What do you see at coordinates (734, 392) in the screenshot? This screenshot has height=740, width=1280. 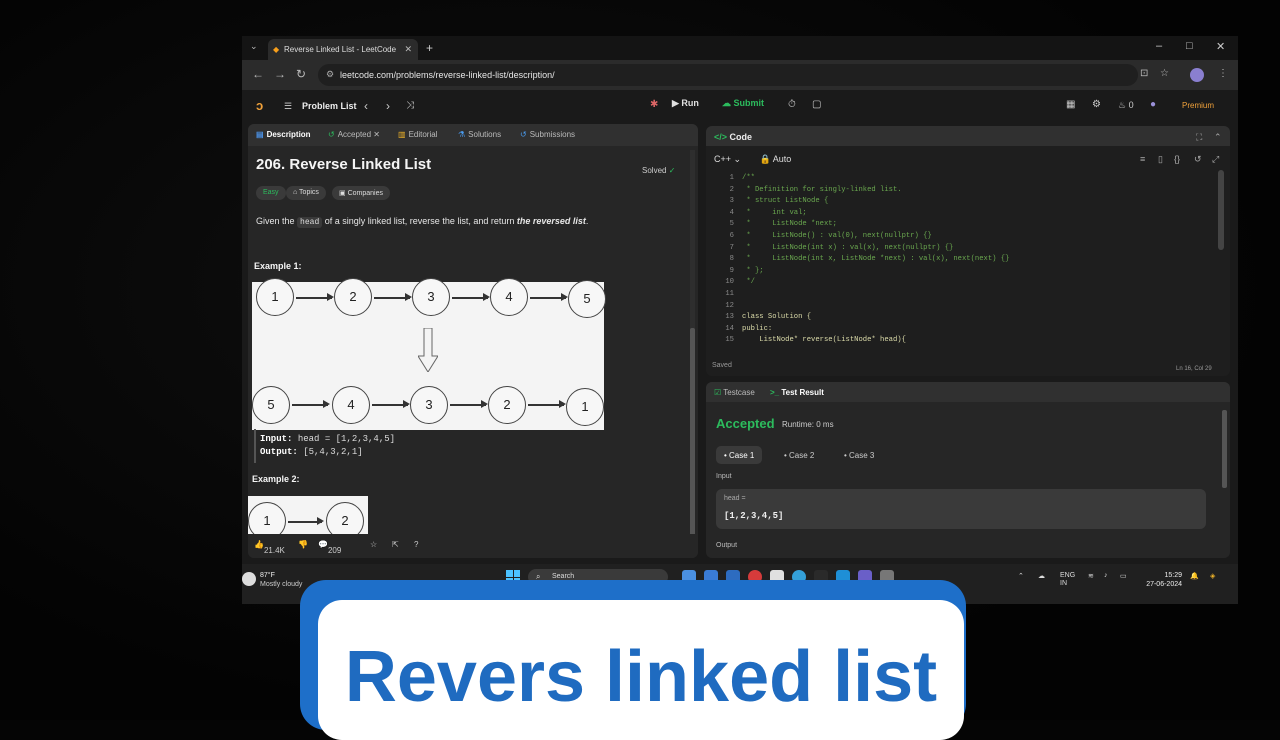 I see `tab-testcase: ☑ Testcase` at bounding box center [734, 392].